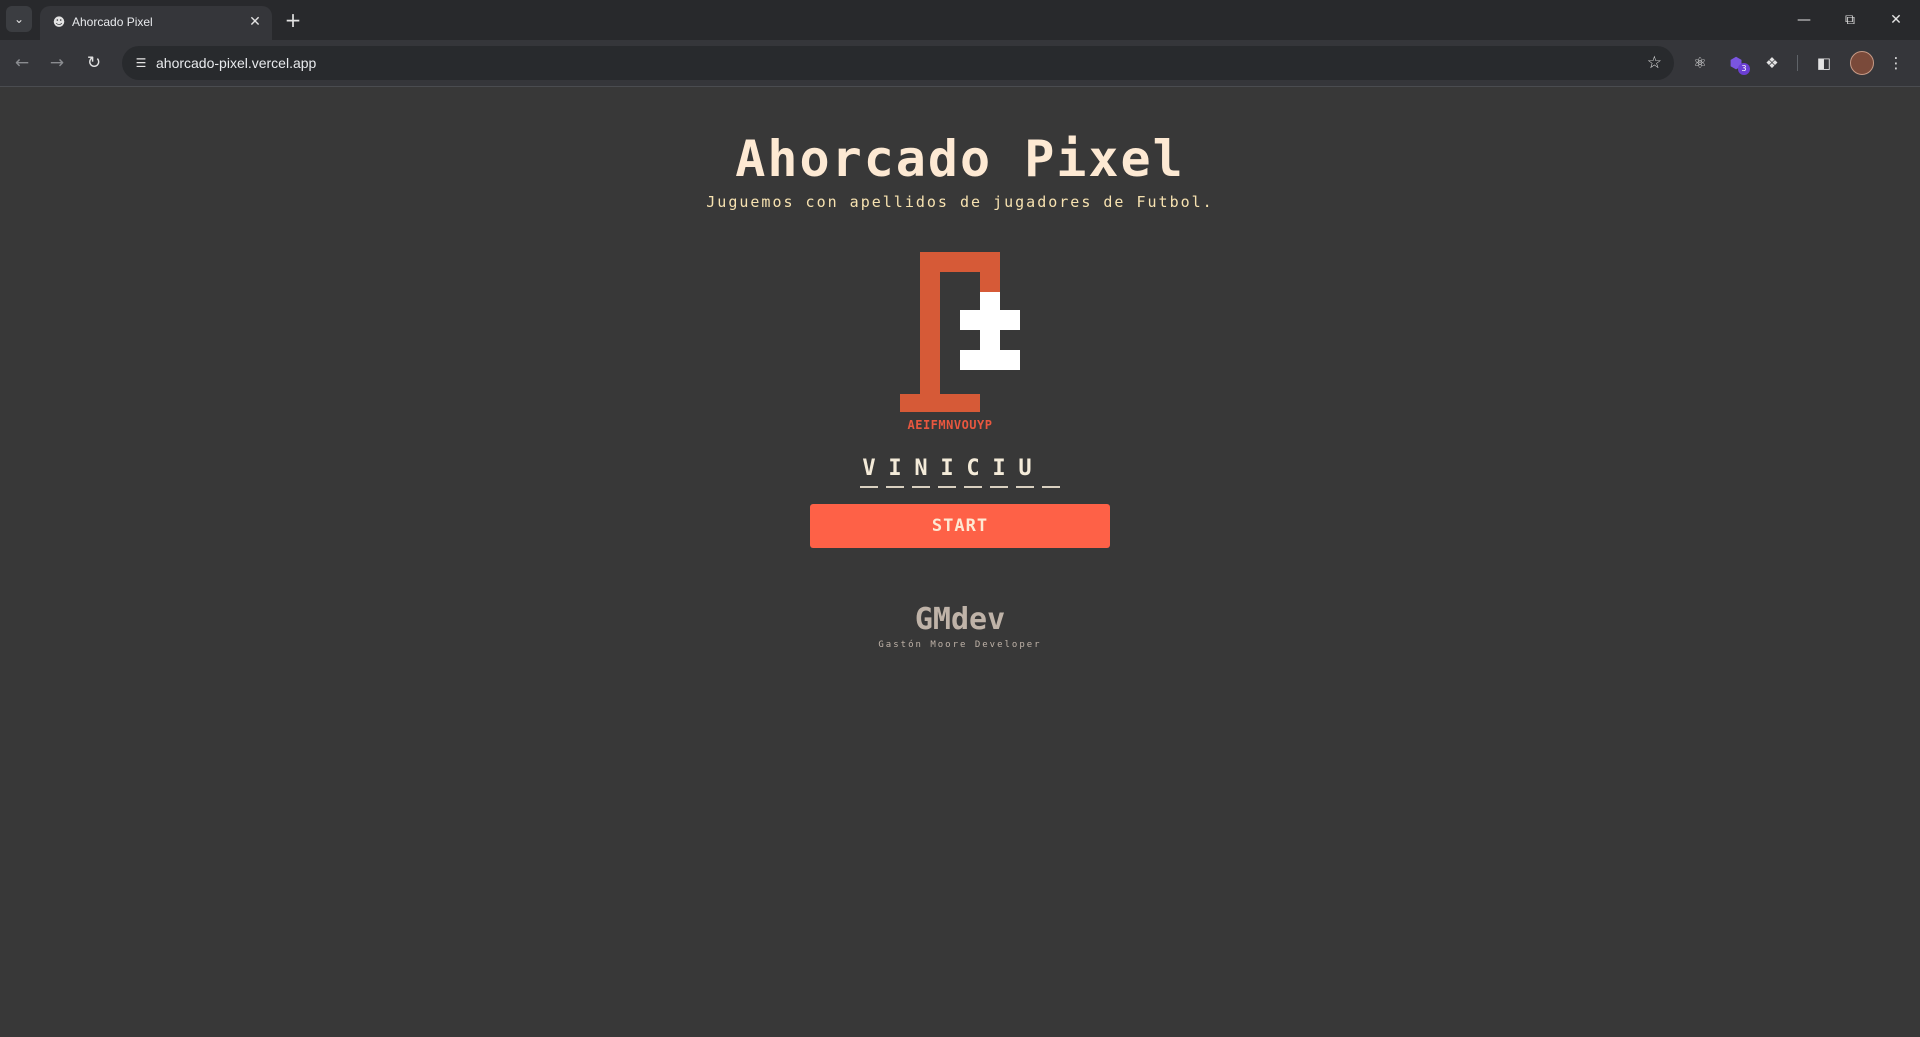 The width and height of the screenshot is (1920, 1037). I want to click on word-display: V I N I C I U, so click(960, 472).